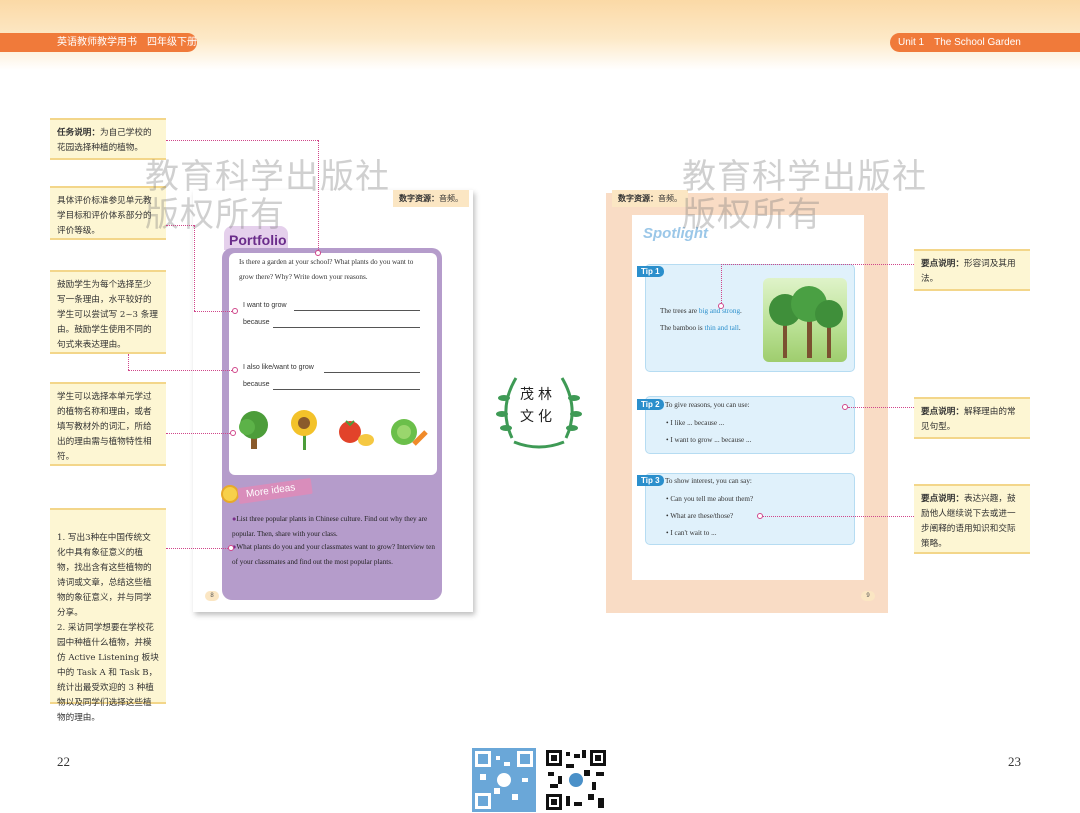 This screenshot has width=1080, height=813. Describe the element at coordinates (972, 519) in the screenshot. I see `note-show-interest: 要点说明：表达兴趣，鼓励他人继续说下去或进一步阐释的语用知识和交际策略。` at that location.